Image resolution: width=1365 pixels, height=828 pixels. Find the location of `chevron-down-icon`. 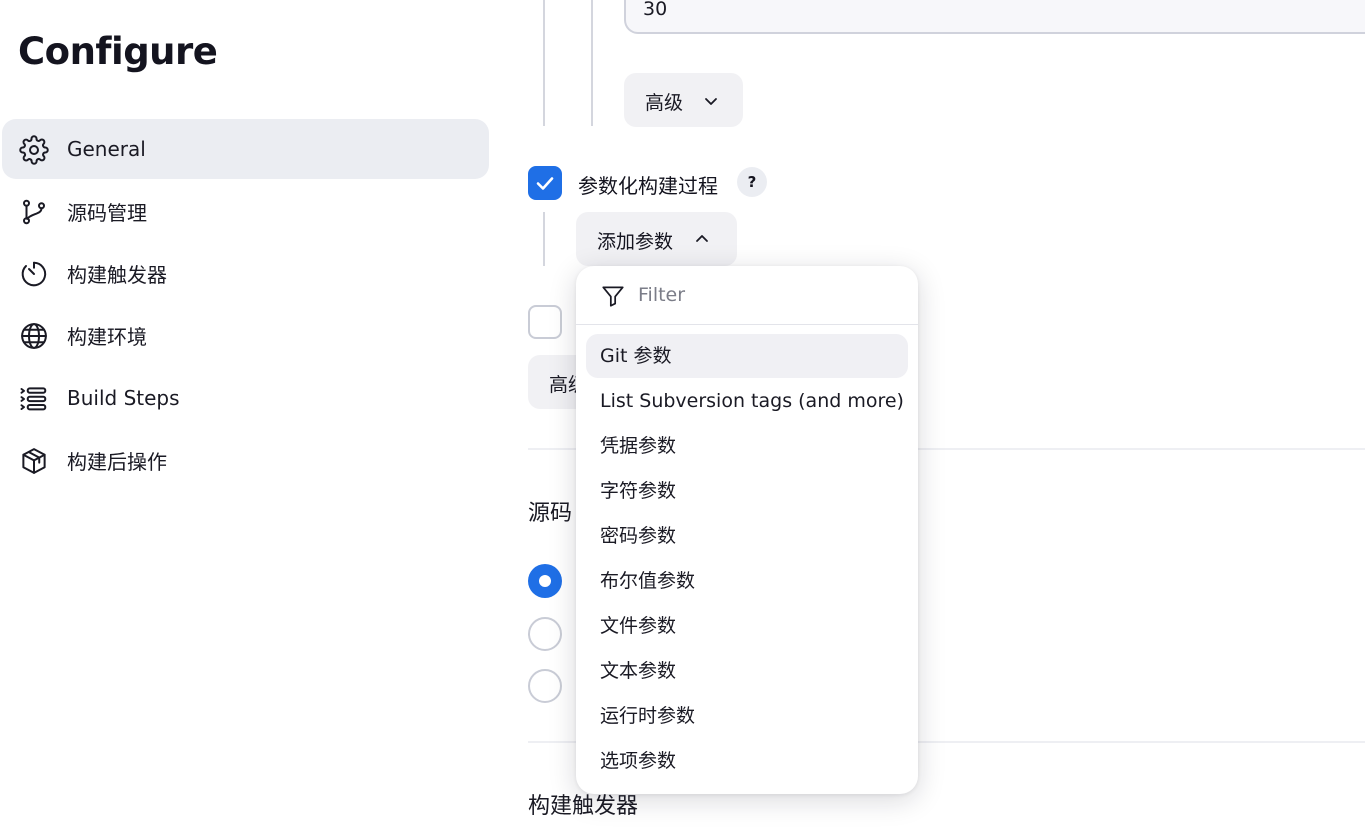

chevron-down-icon is located at coordinates (711, 103).